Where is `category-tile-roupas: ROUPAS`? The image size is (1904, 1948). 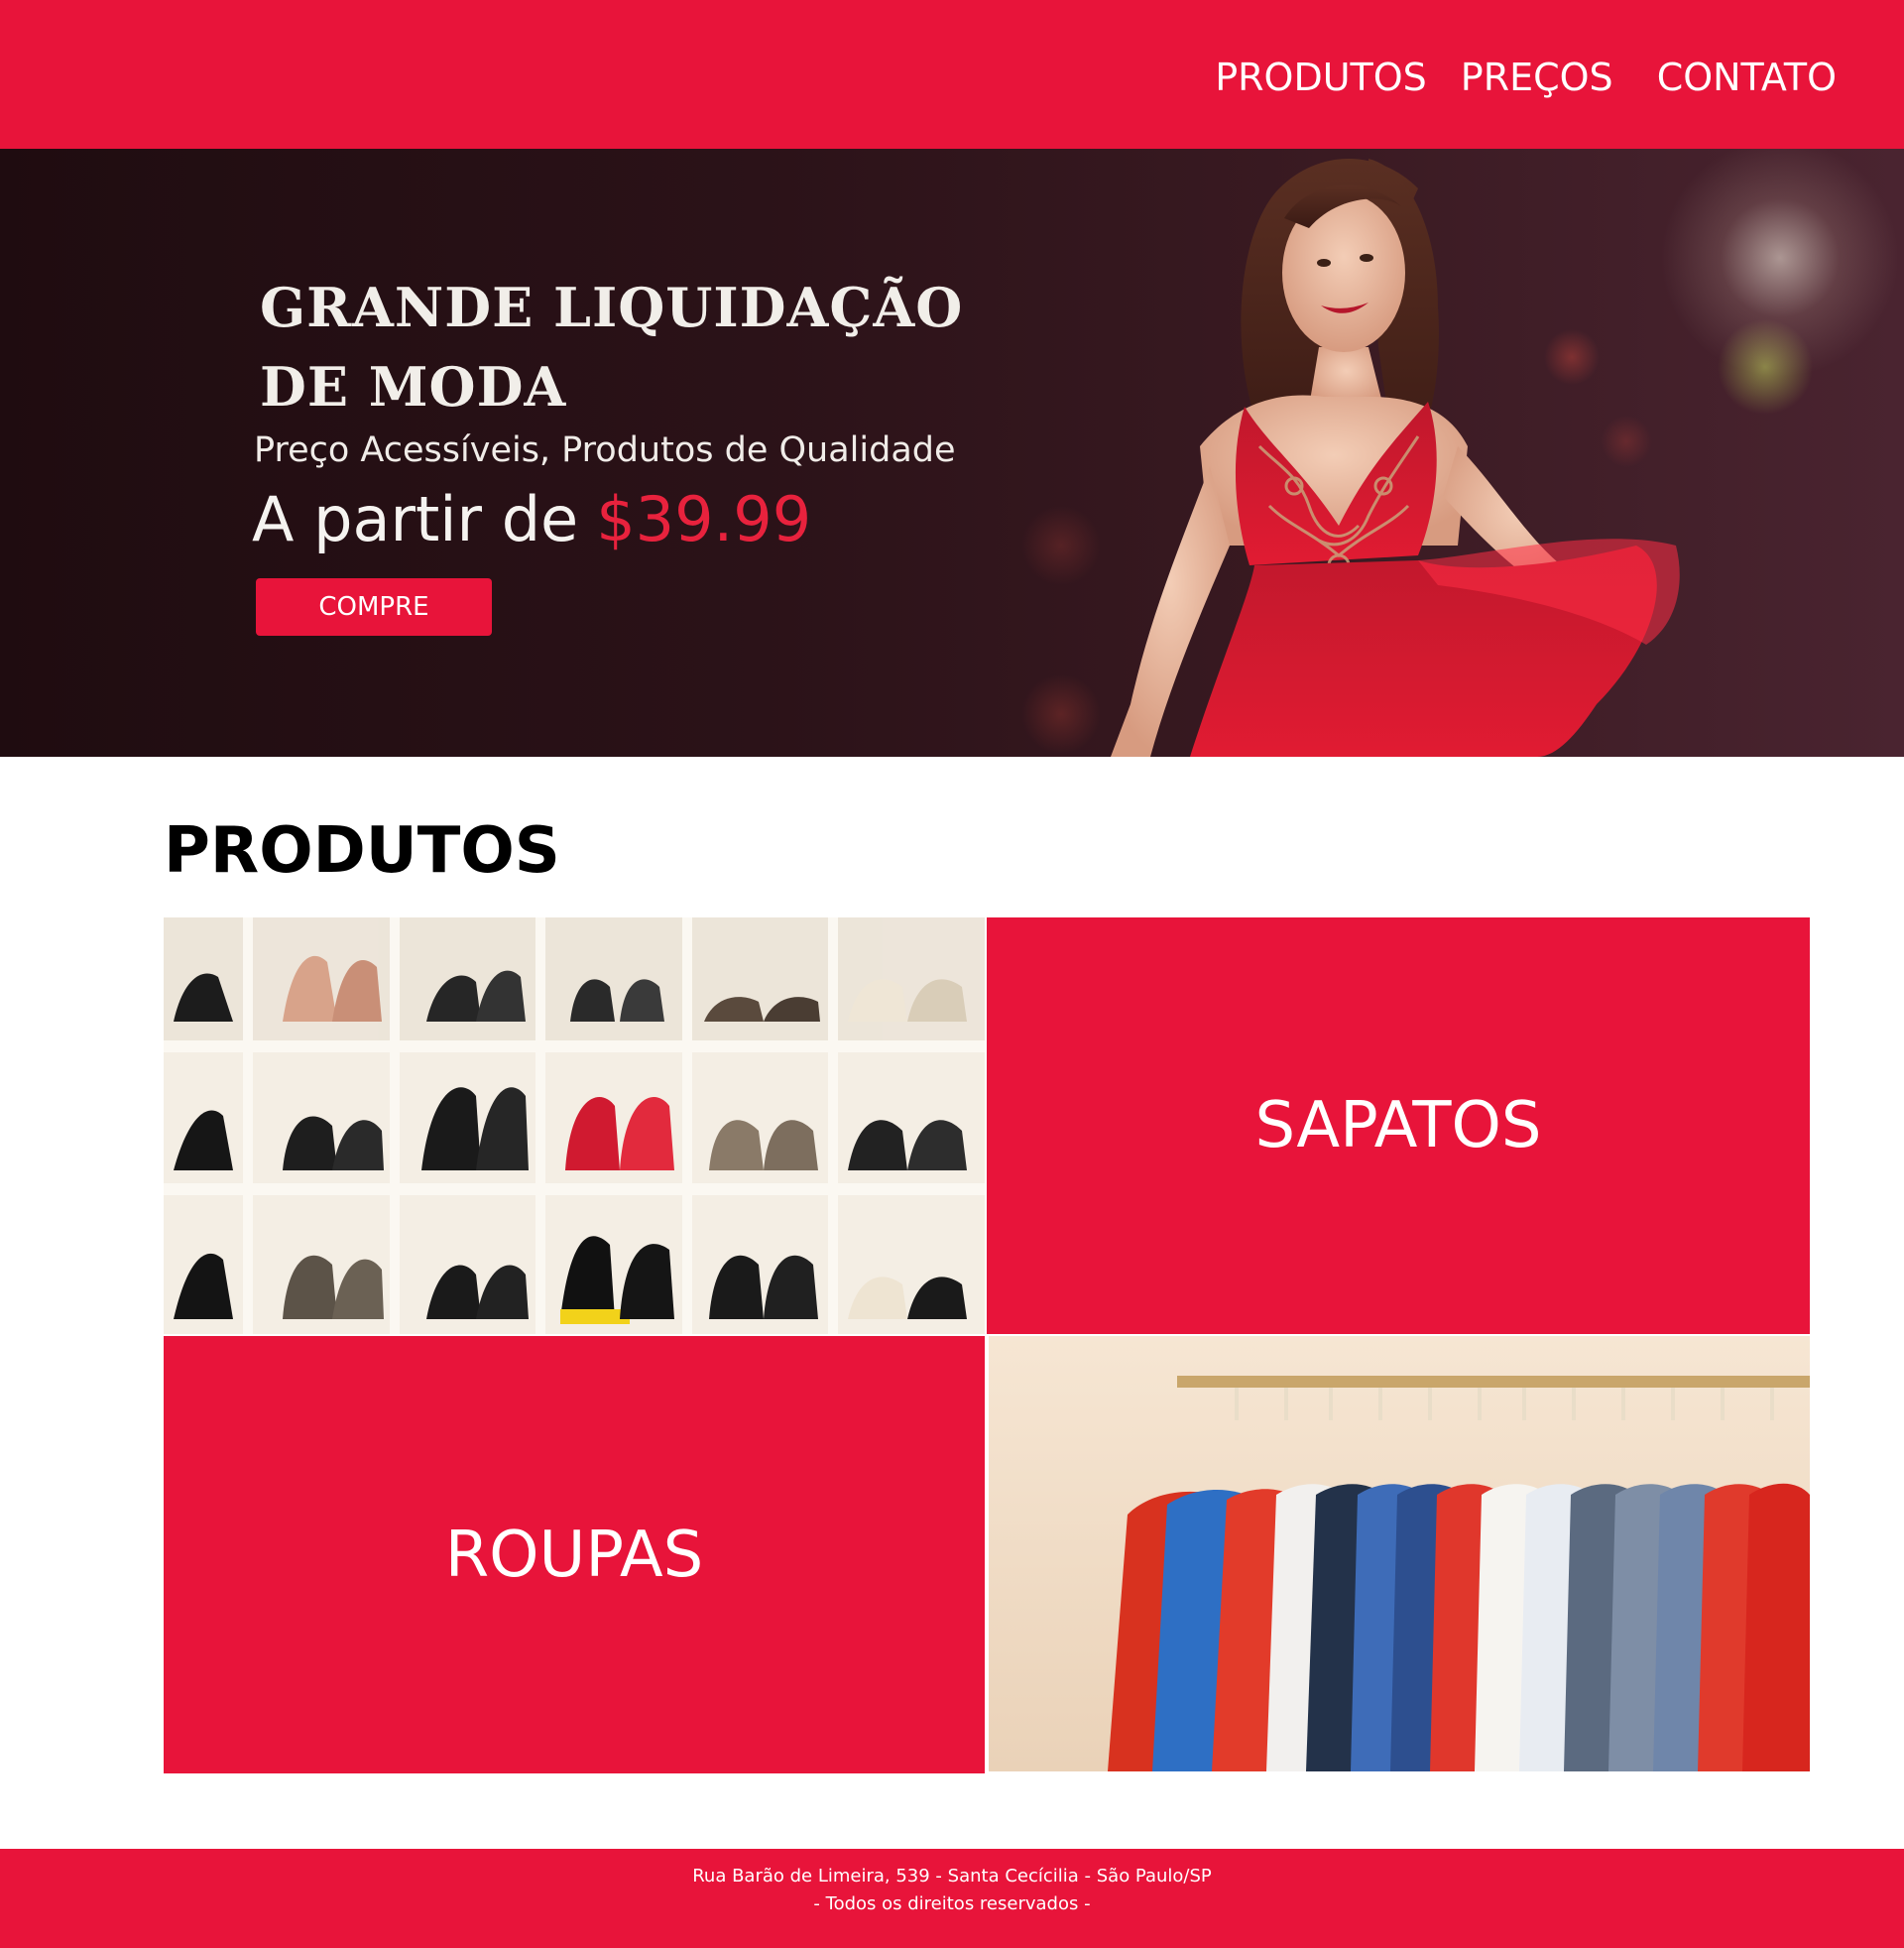 category-tile-roupas: ROUPAS is located at coordinates (574, 1554).